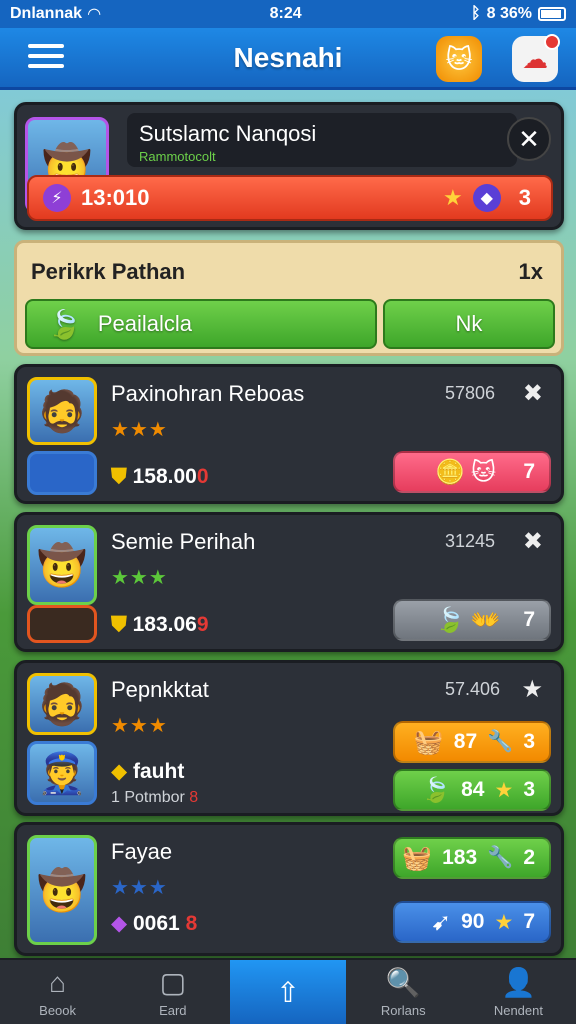 This screenshot has height=1024, width=576. What do you see at coordinates (459, 59) in the screenshot?
I see `coin-shop-icon: 🐱` at bounding box center [459, 59].